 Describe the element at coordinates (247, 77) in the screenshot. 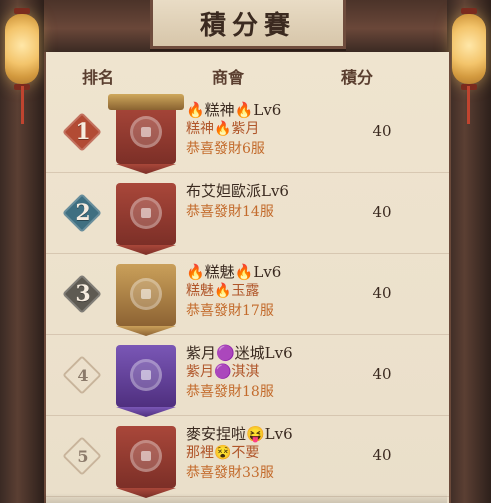

I see `table-header: 排名 商會 積分` at that location.